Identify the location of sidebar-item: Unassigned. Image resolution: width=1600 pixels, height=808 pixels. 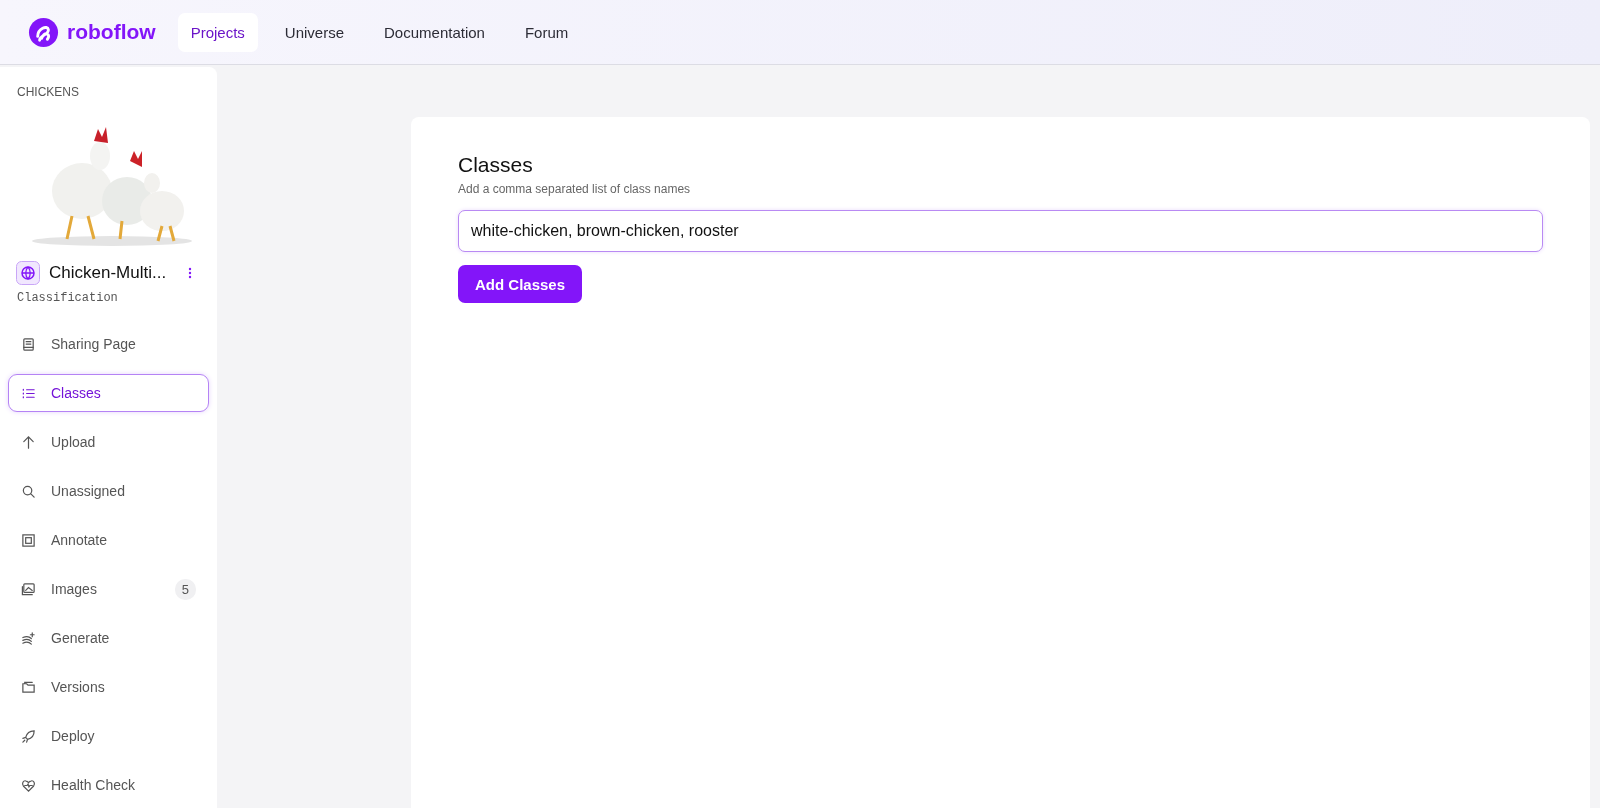
(108, 491).